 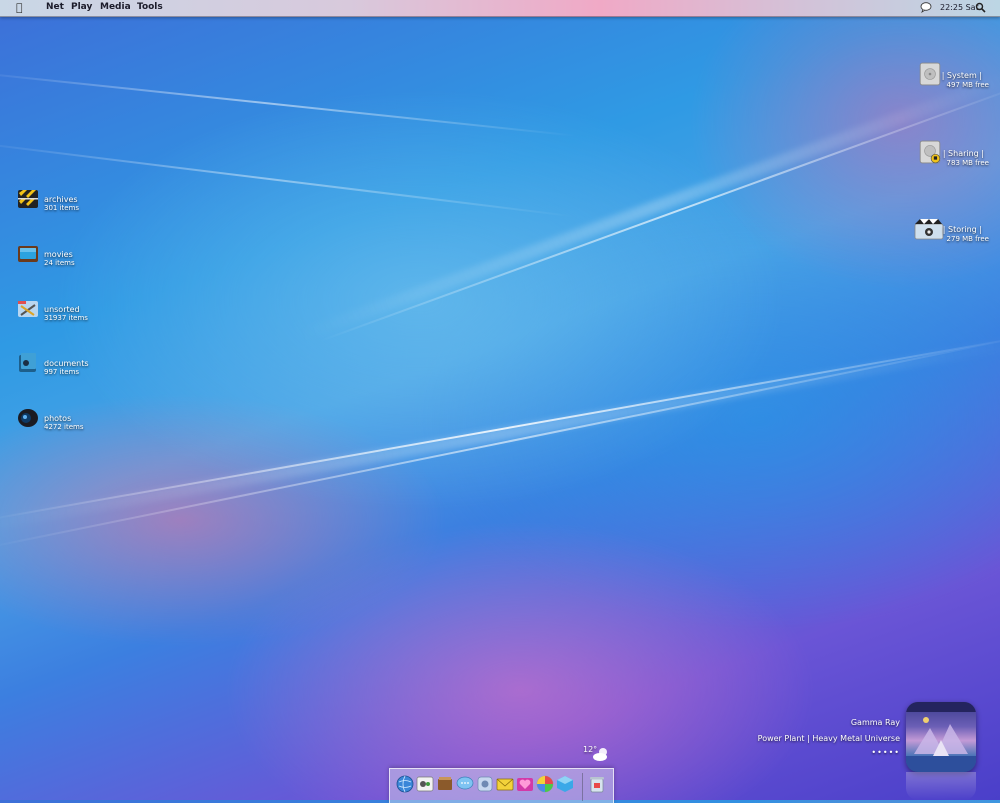 I want to click on menu-net: Net, so click(x=55, y=7).